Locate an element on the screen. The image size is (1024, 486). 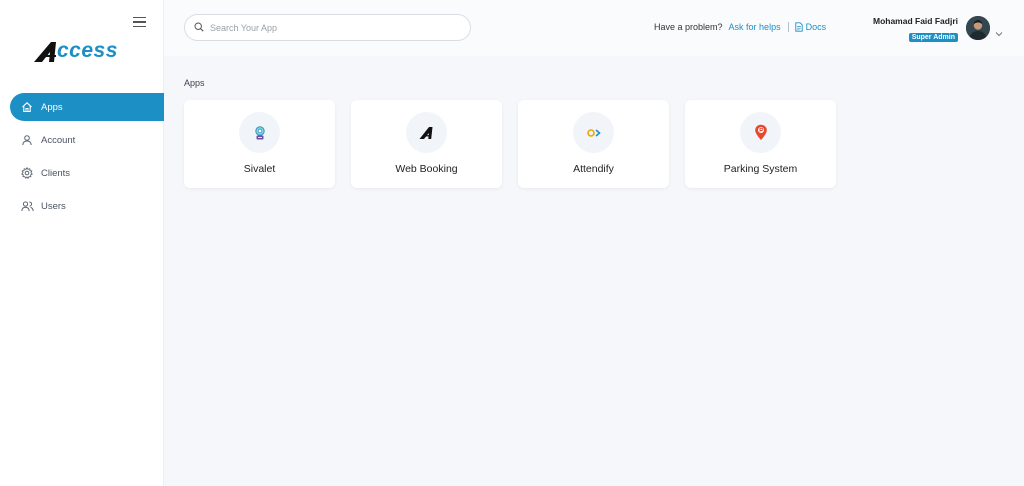
app-card-sivalet: Sivalet is located at coordinates (259, 144).